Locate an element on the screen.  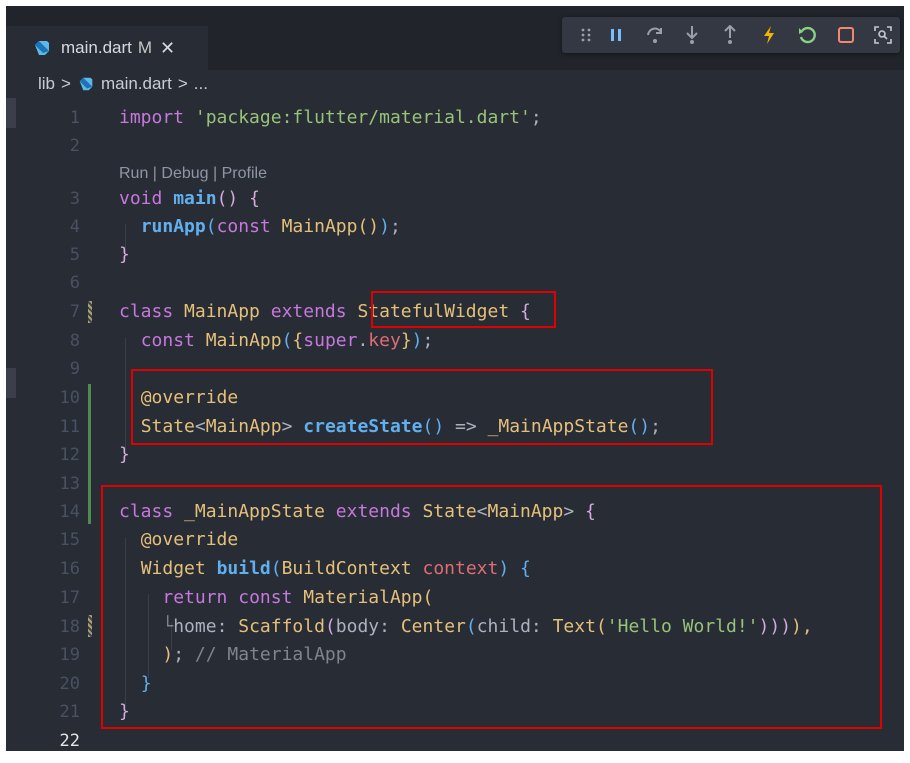
close-icon: ✕ is located at coordinates (167, 48).